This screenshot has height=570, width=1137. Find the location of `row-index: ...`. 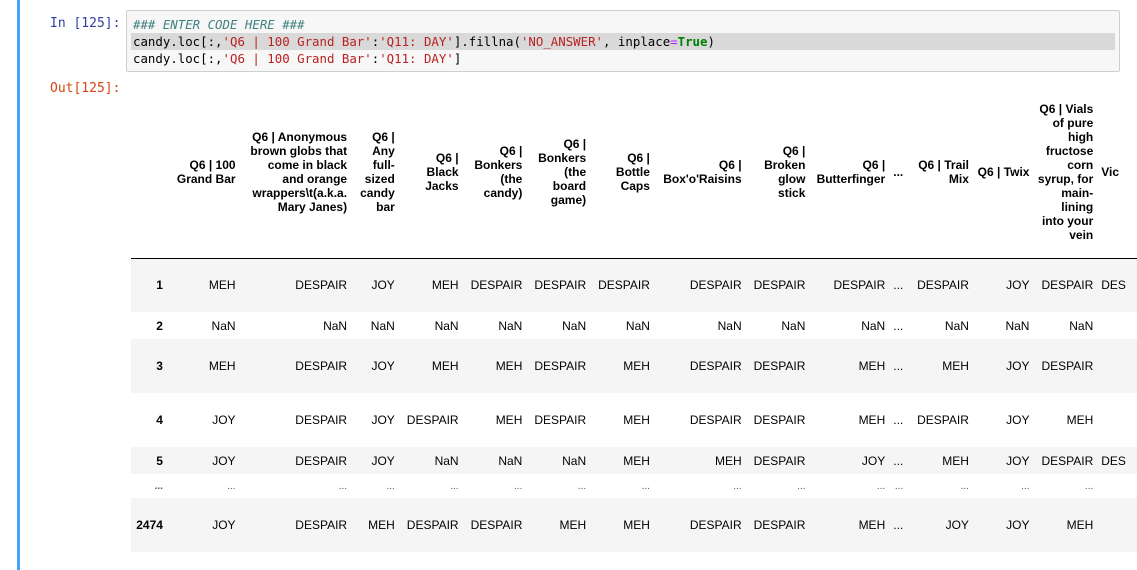

row-index: ... is located at coordinates (158, 486).